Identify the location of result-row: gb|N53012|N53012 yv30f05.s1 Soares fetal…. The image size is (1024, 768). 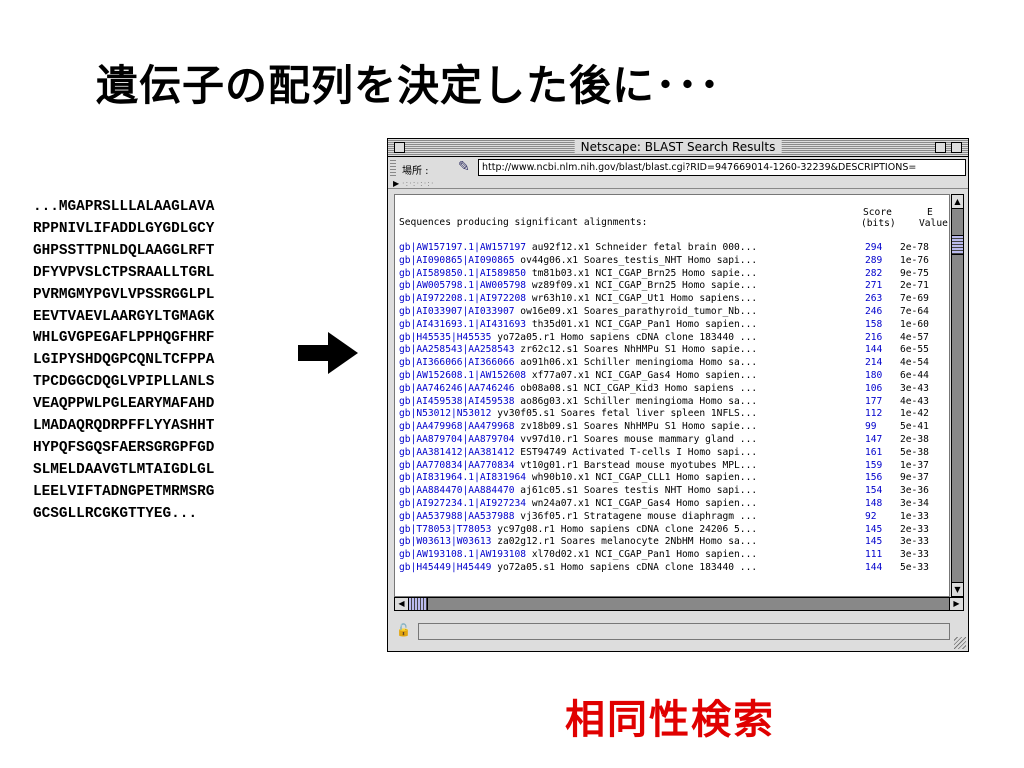
(674, 414).